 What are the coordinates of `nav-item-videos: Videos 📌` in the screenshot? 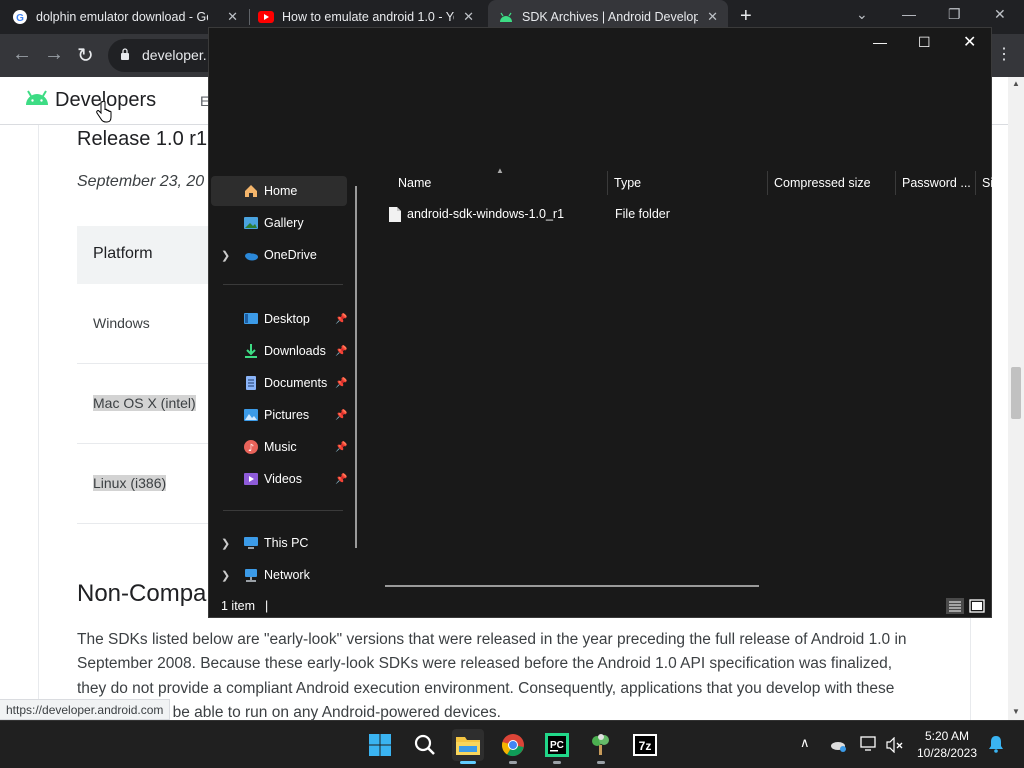 It's located at (279, 479).